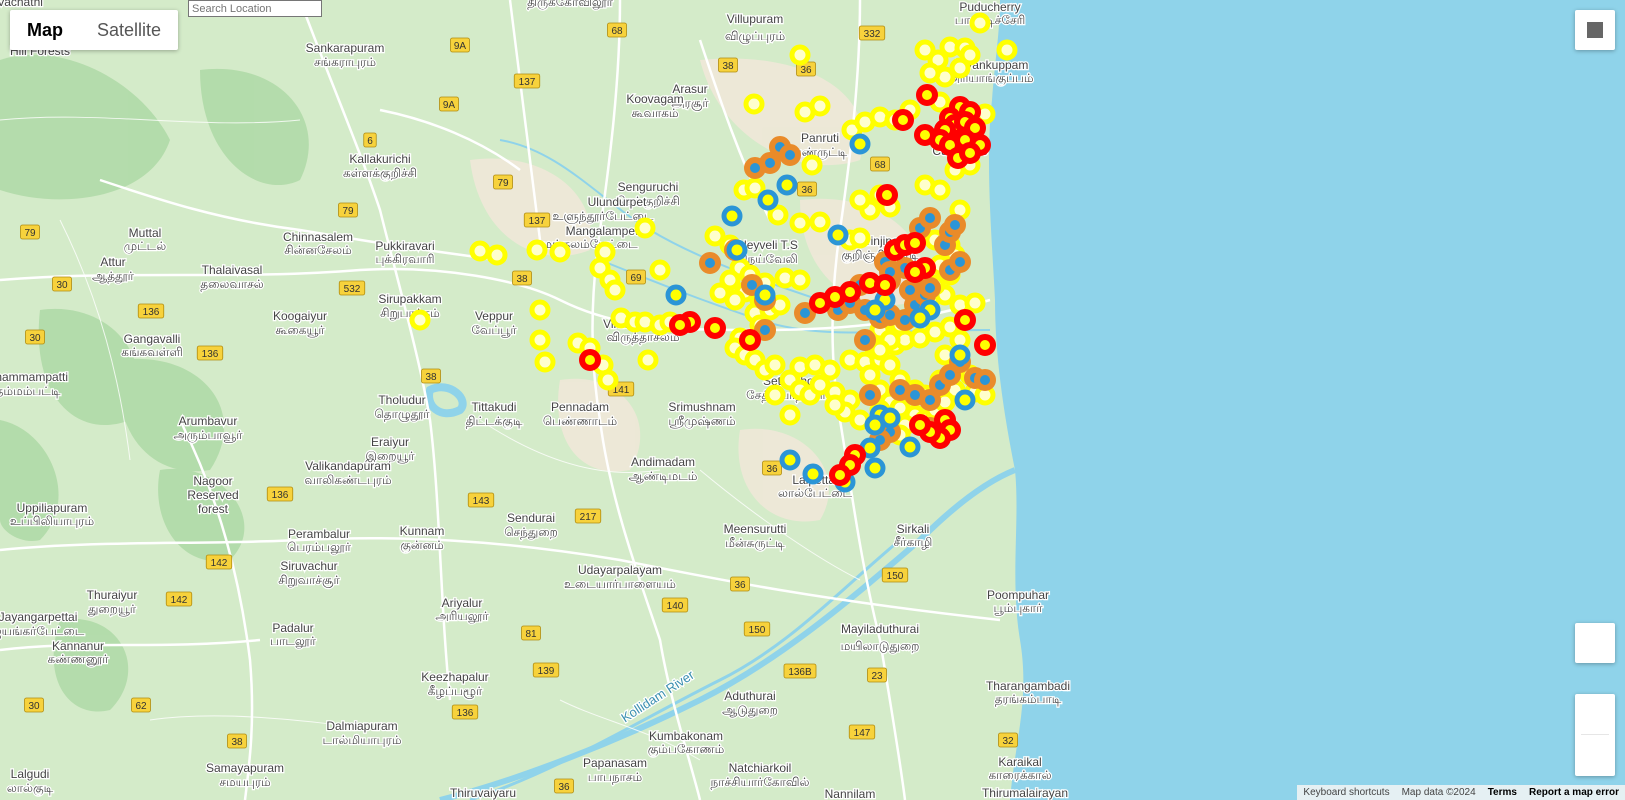 This screenshot has width=1625, height=800. I want to click on terms-link: Terms, so click(1502, 792).